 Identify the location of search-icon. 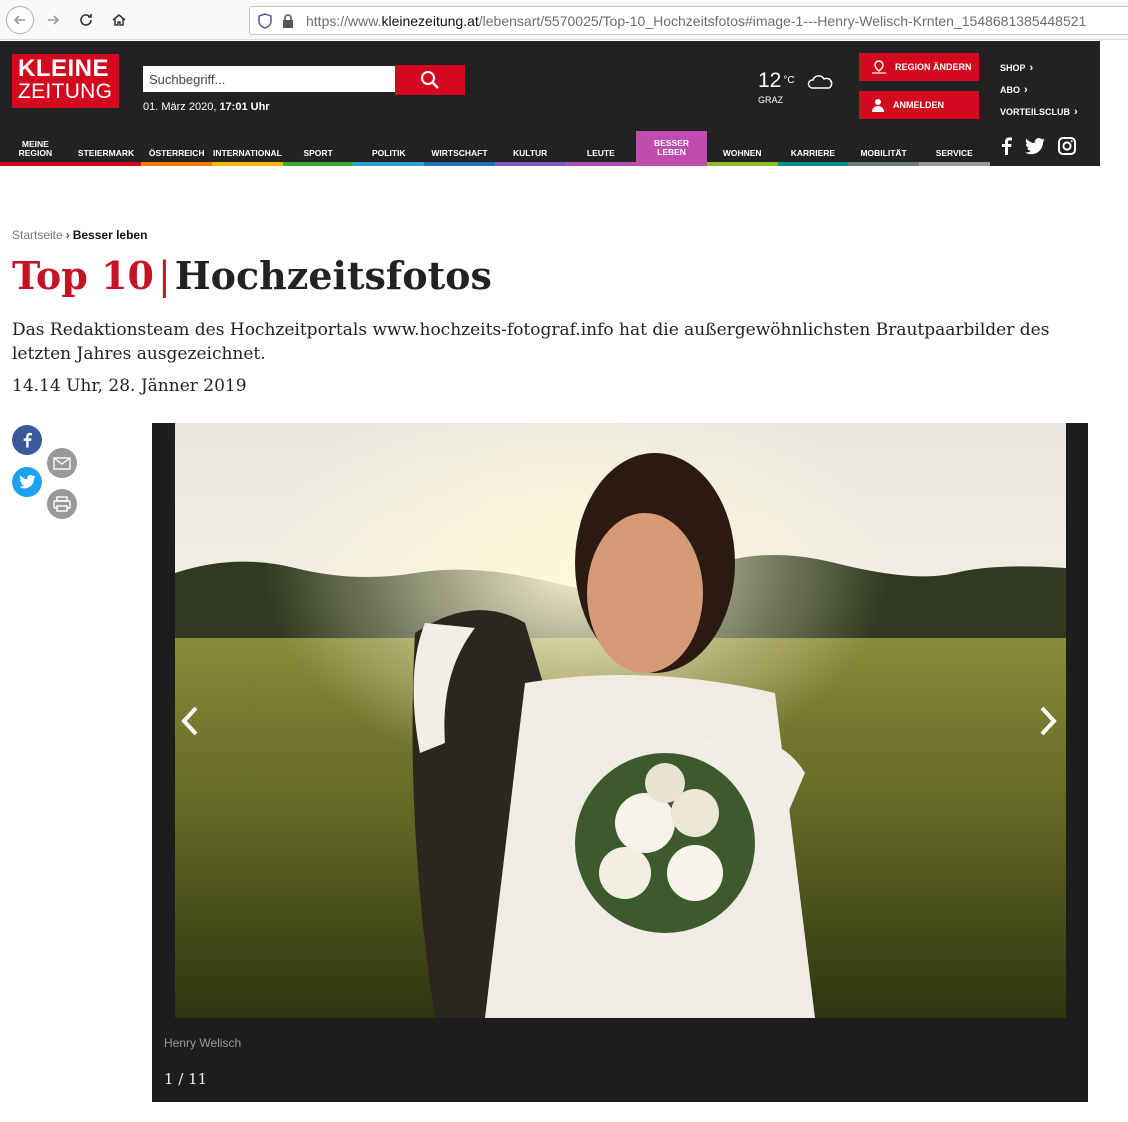
(430, 80).